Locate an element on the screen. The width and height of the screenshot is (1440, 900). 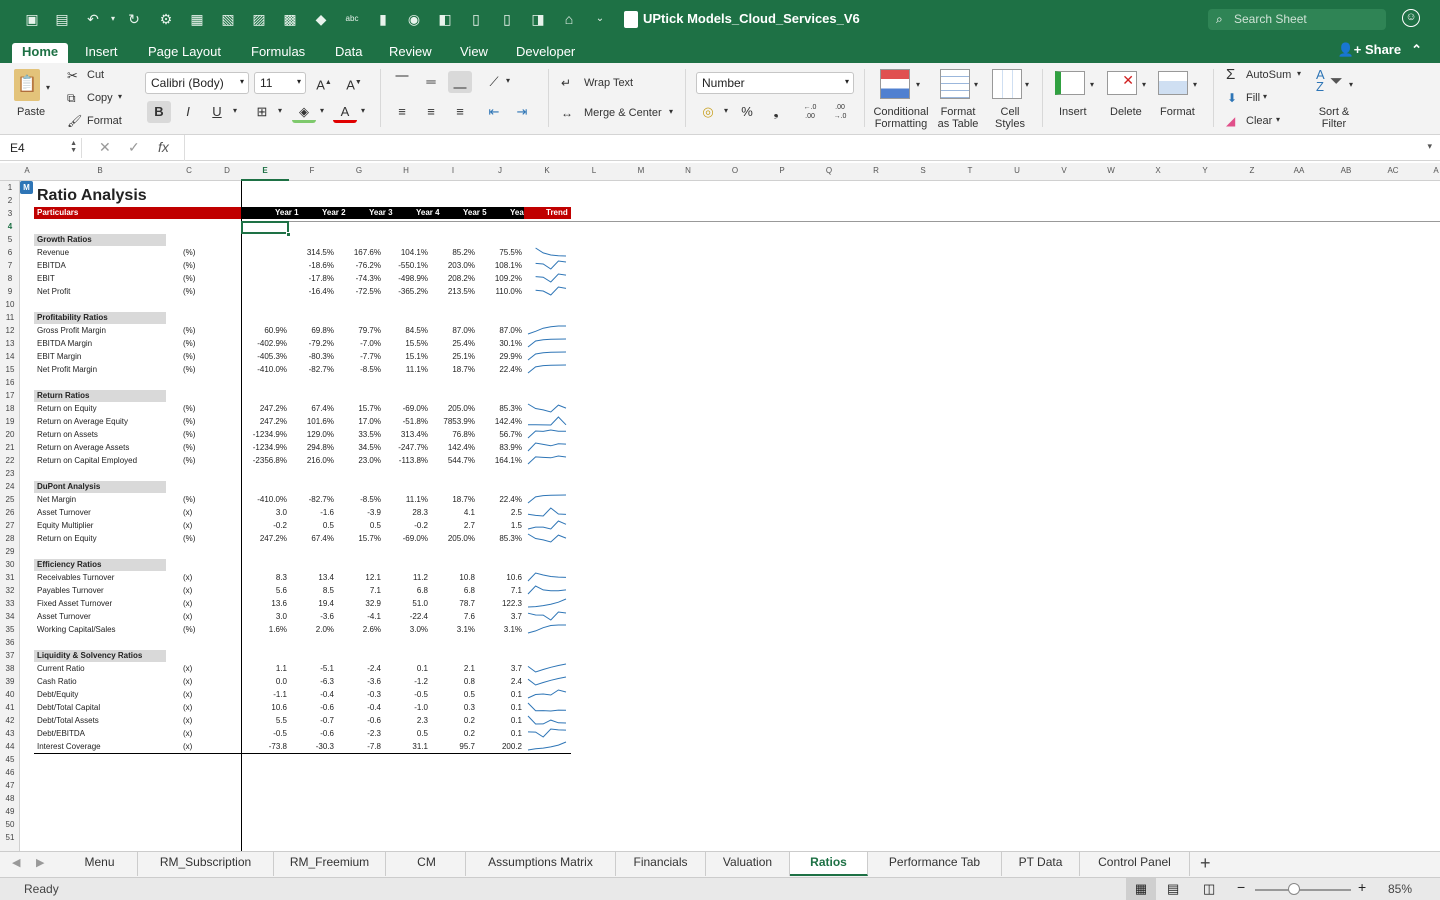
enter-checkmark-icon: ✓ is located at coordinates (134, 147).